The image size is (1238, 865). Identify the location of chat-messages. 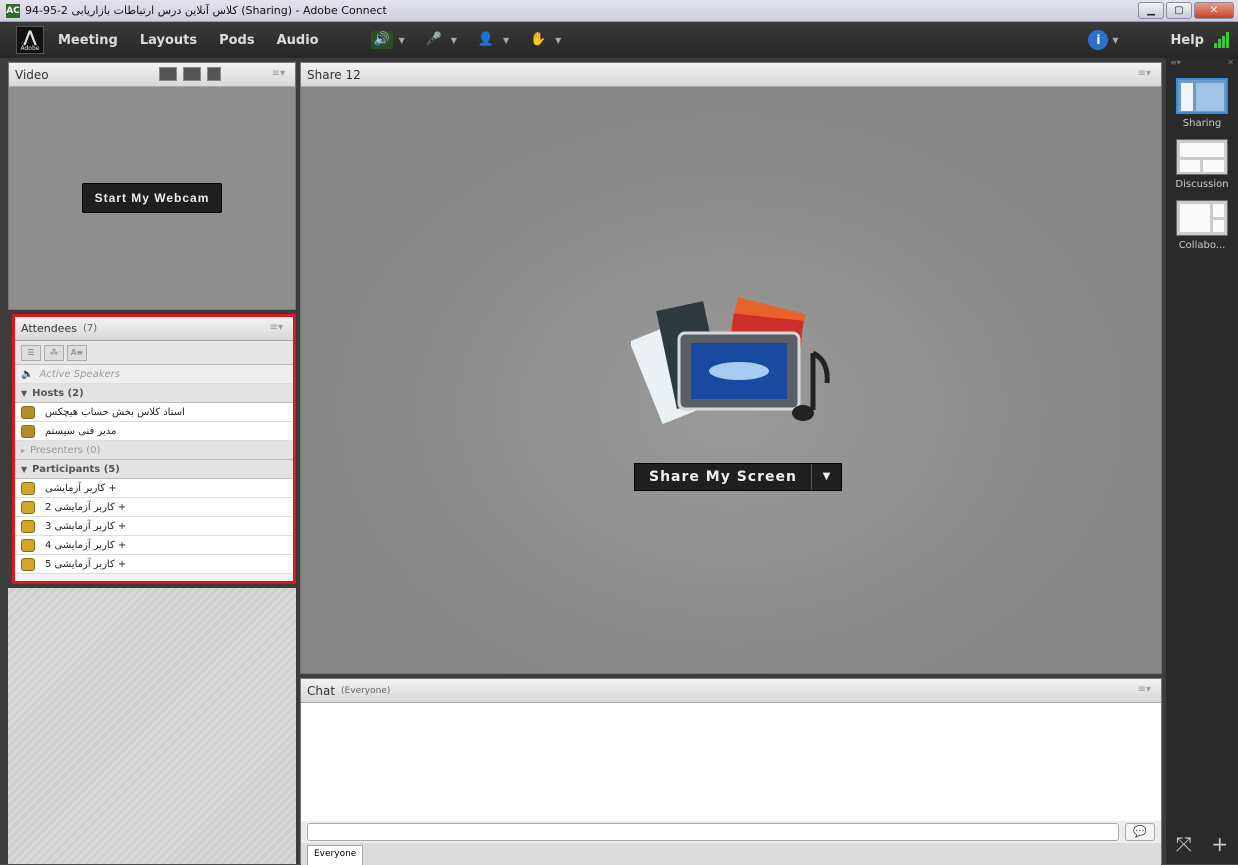
(731, 762).